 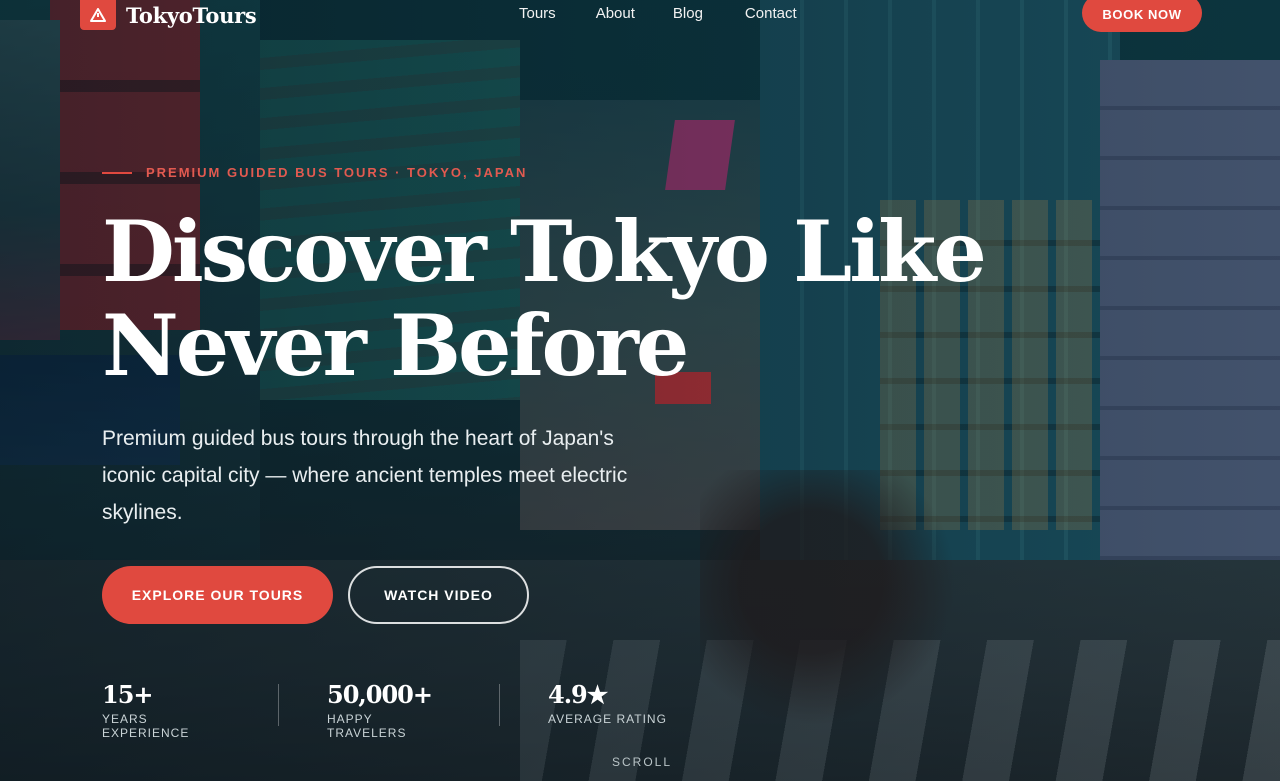 I want to click on stat-rating: 4.9★ AVERAGE RATING, so click(x=607, y=710).